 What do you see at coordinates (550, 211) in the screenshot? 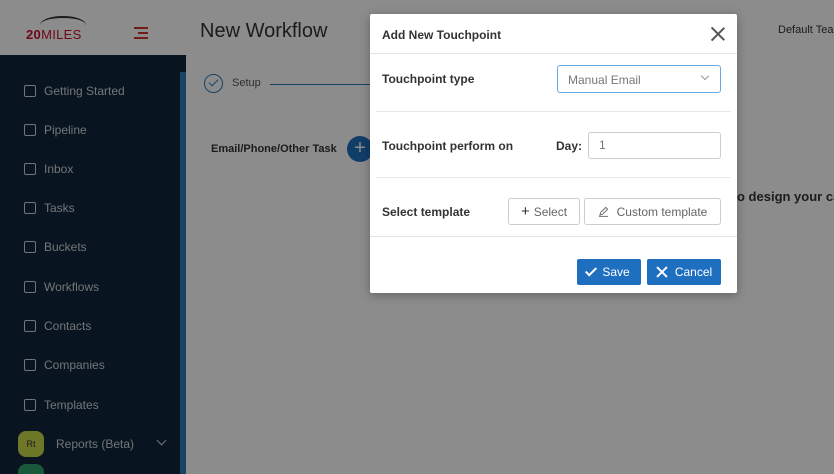
I see `select-template-label: Select` at bounding box center [550, 211].